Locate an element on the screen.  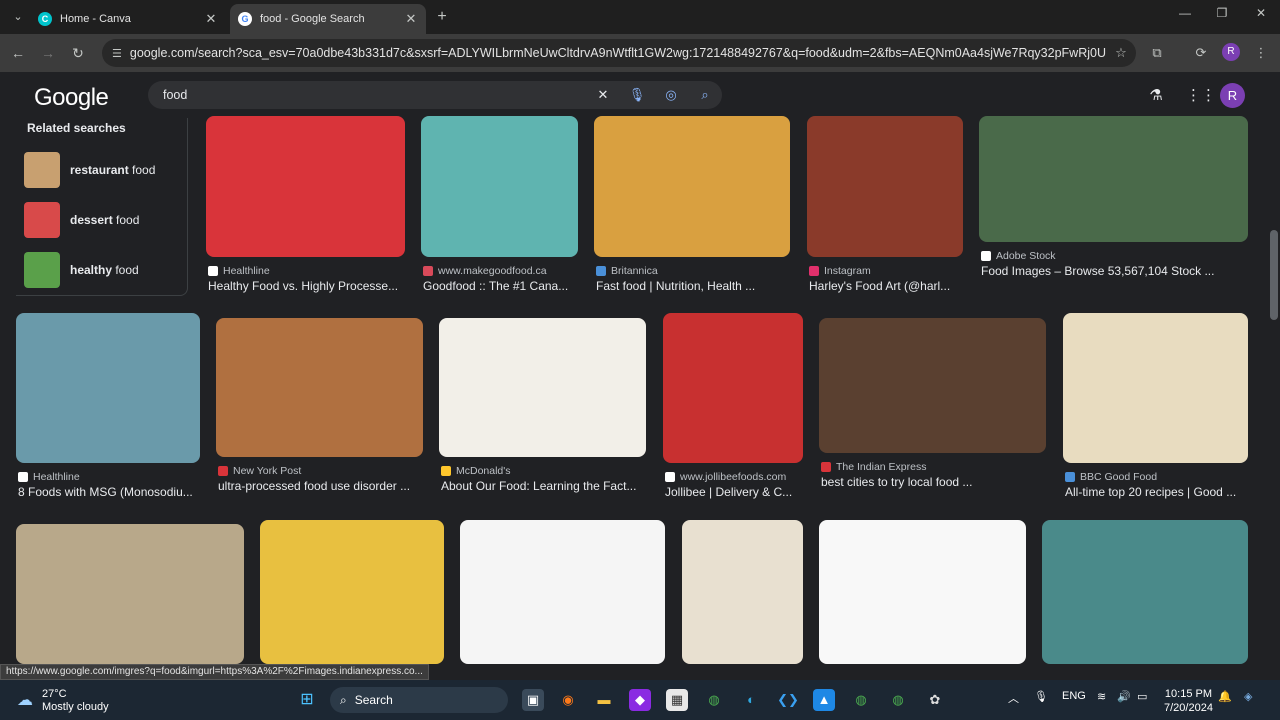
google-logo: Google is located at coordinates (71, 98).